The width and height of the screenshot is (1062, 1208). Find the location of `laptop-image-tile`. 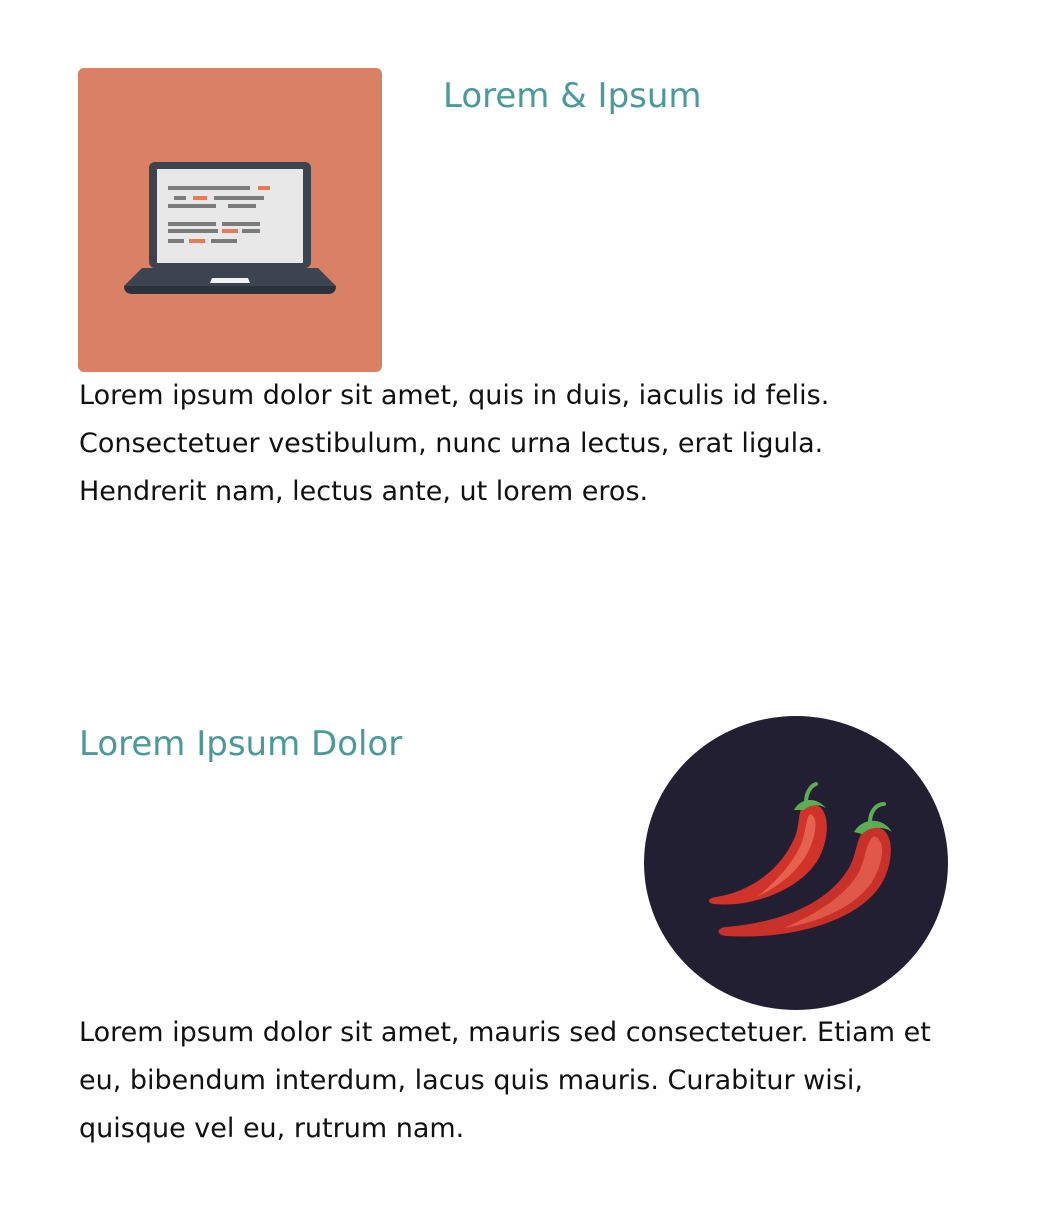

laptop-image-tile is located at coordinates (230, 220).